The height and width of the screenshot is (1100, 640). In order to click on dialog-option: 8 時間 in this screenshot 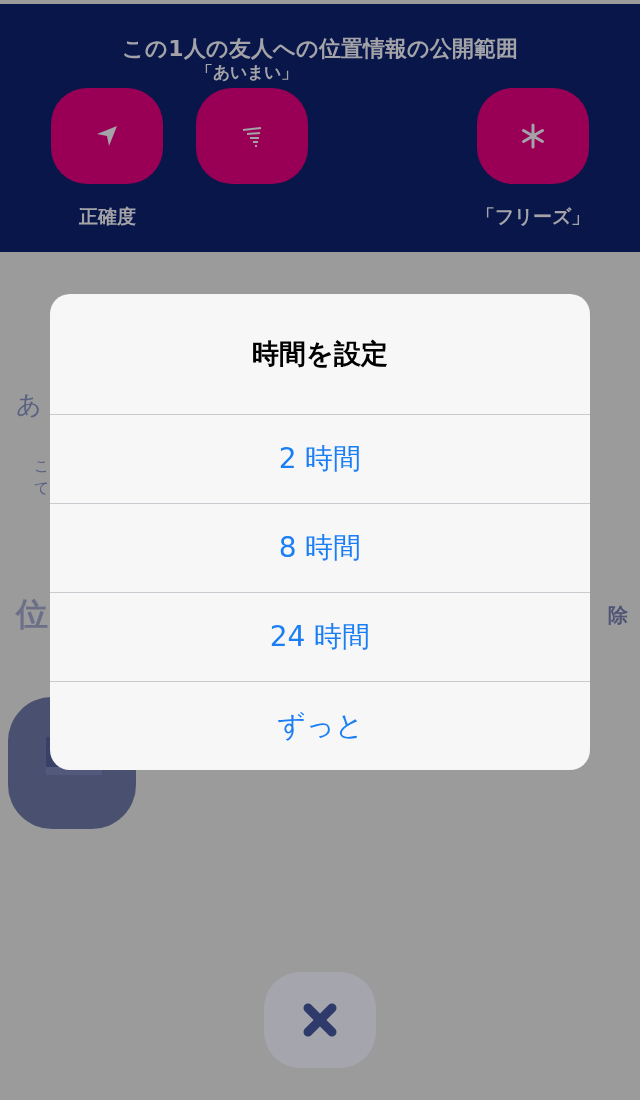, I will do `click(320, 547)`.